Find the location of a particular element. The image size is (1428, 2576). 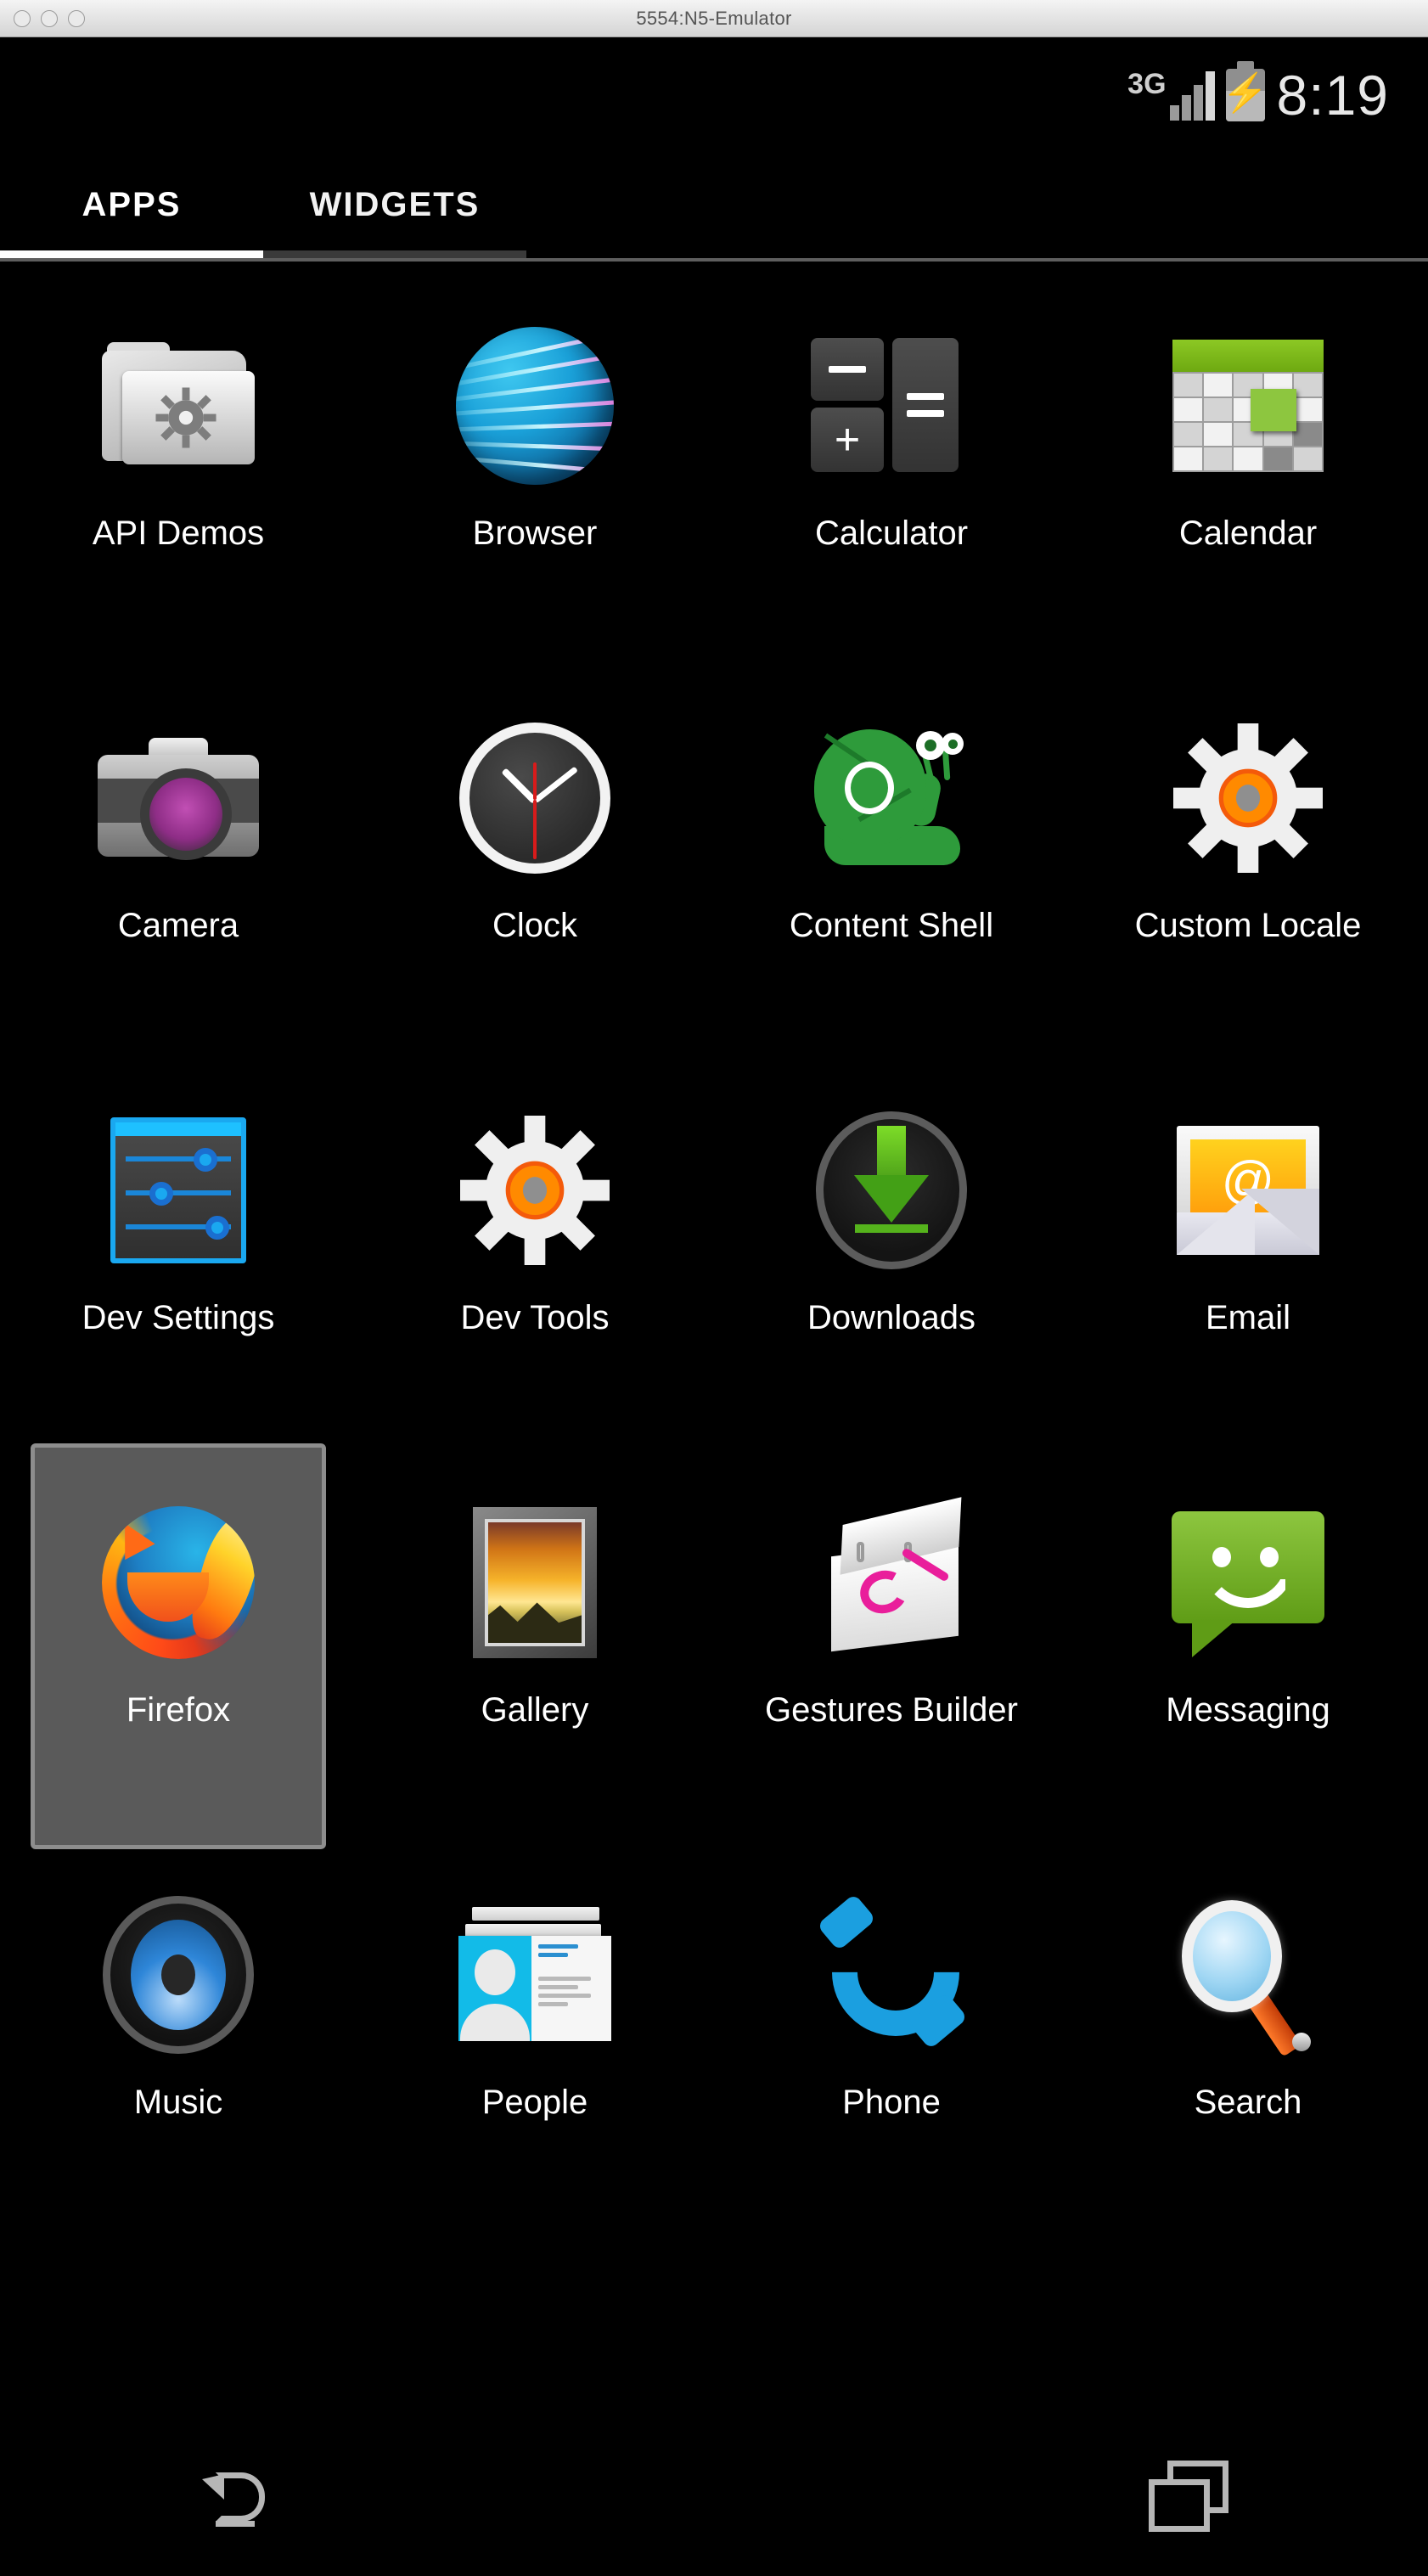

app-item-search: Search is located at coordinates (1248, 2052).